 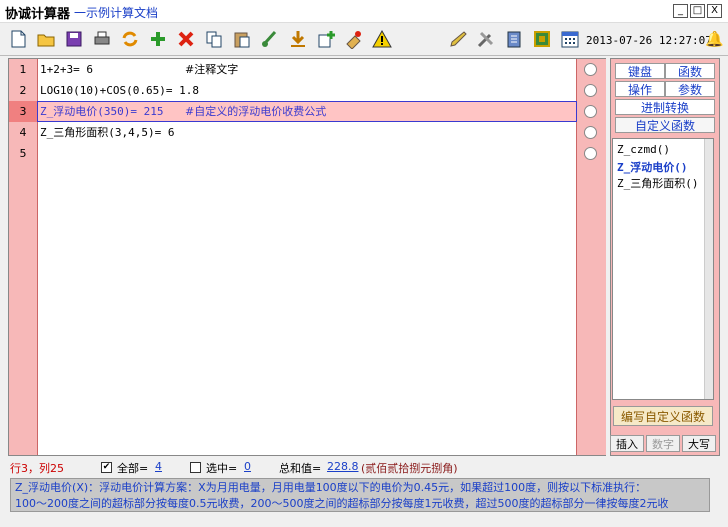 I want to click on brush-icon, so click(x=270, y=39).